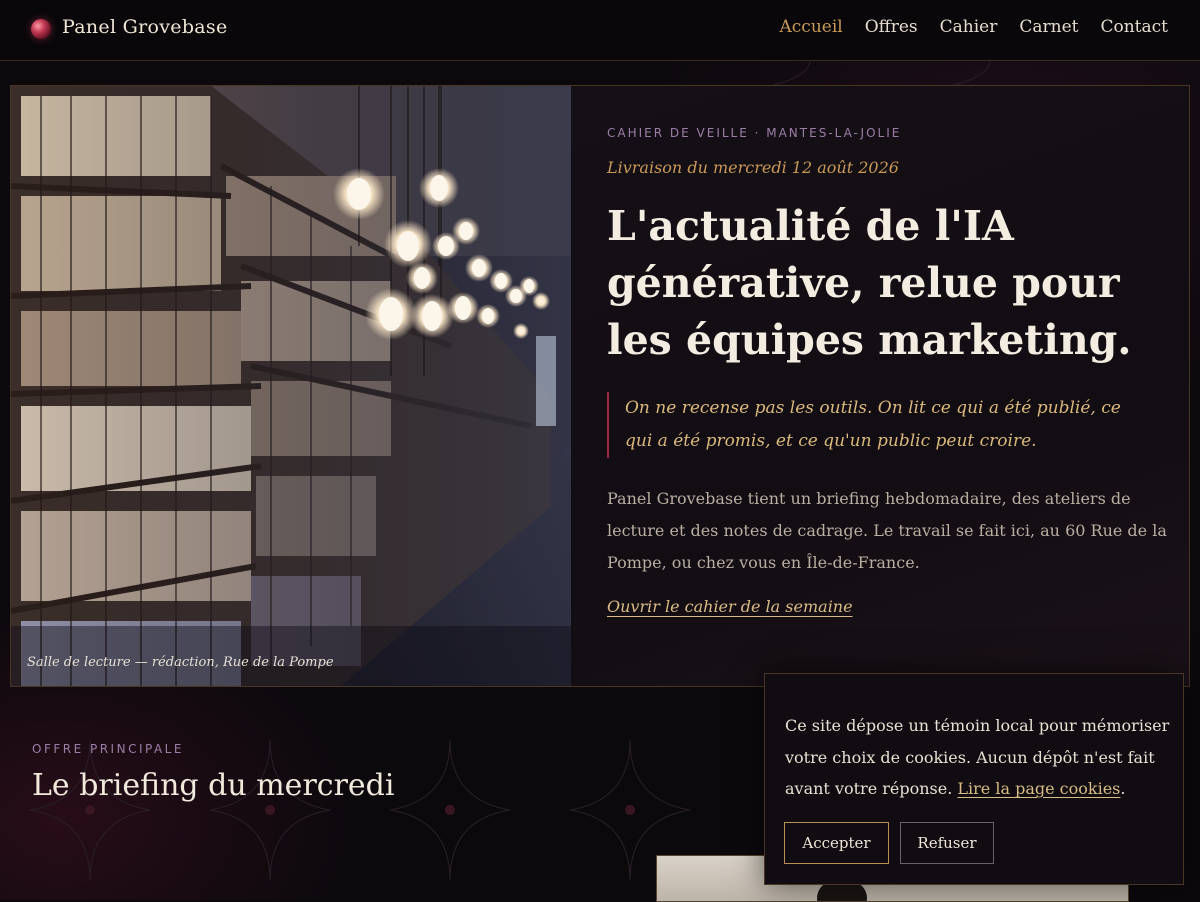 The width and height of the screenshot is (1200, 902). I want to click on cookie-text-end: ., so click(1123, 788).